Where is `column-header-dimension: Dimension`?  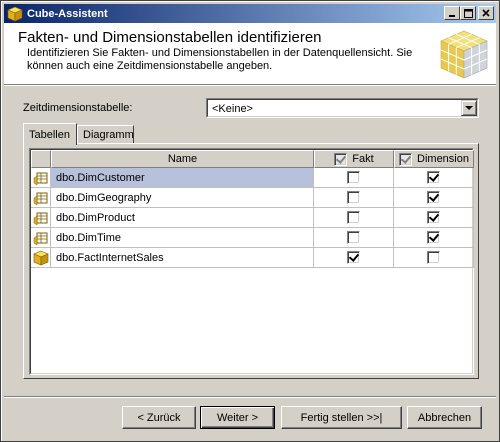 column-header-dimension: Dimension is located at coordinates (434, 159).